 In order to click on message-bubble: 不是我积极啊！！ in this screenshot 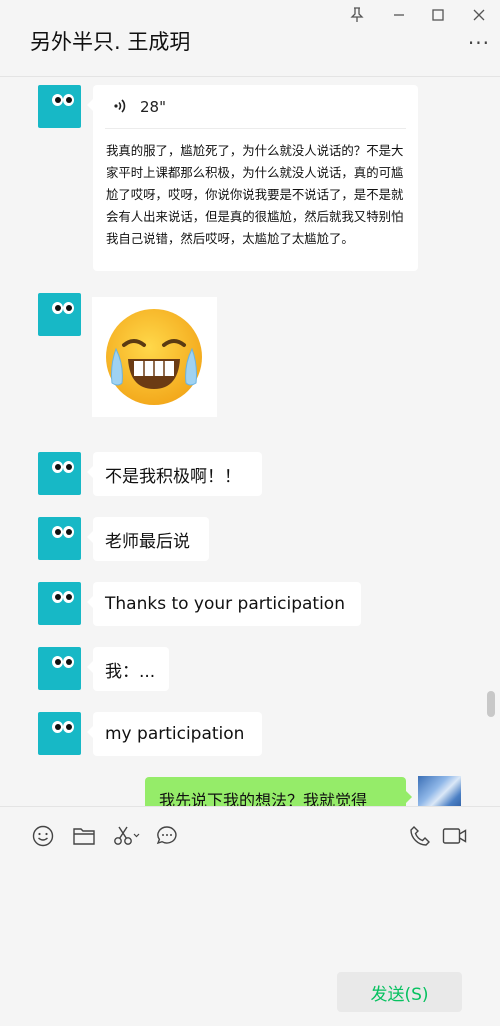, I will do `click(174, 474)`.